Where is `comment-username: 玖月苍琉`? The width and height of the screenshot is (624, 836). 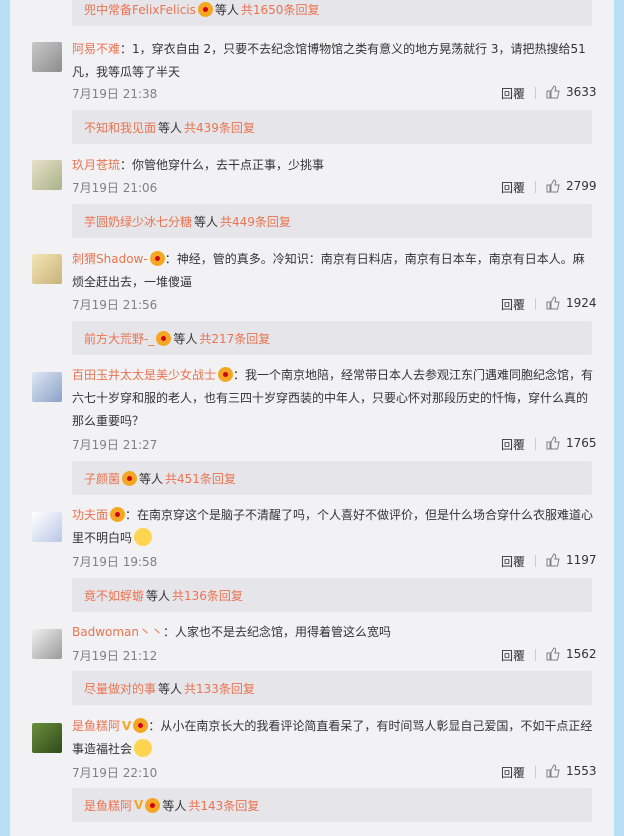
comment-username: 玖月苍琉 is located at coordinates (96, 165).